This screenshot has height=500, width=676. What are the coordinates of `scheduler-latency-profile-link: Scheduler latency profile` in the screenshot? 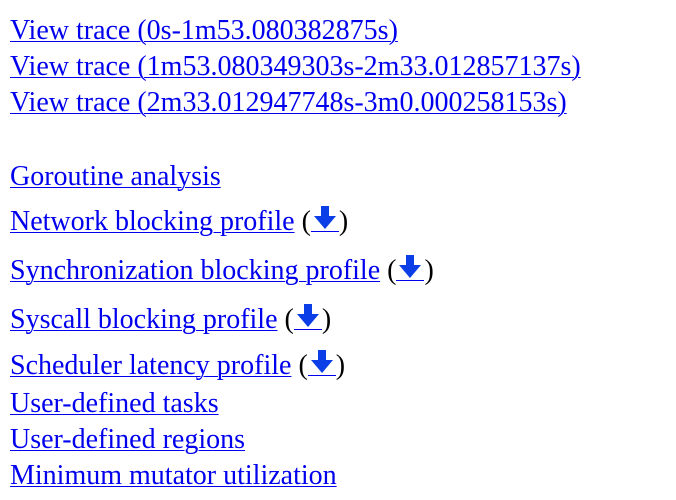 It's located at (150, 365).